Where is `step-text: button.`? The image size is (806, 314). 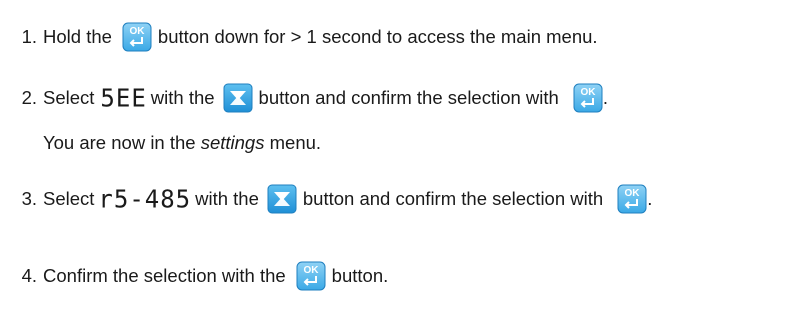
step-text: button. is located at coordinates (360, 275).